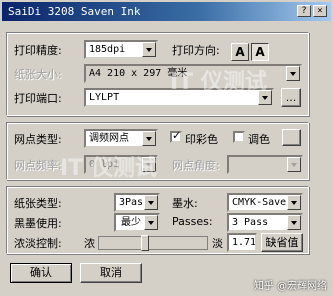 The image size is (333, 296). Describe the element at coordinates (38, 98) in the screenshot. I see `port-label: 打印端口:` at that location.